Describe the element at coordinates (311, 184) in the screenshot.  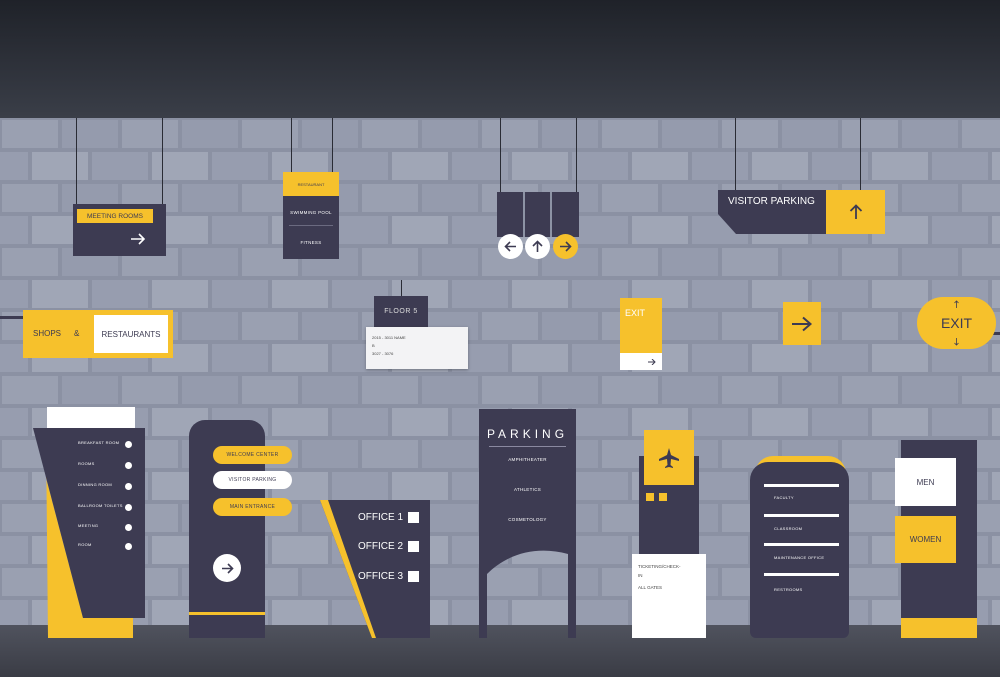
I see `restaurant-menu-header: RESTAURANT` at that location.